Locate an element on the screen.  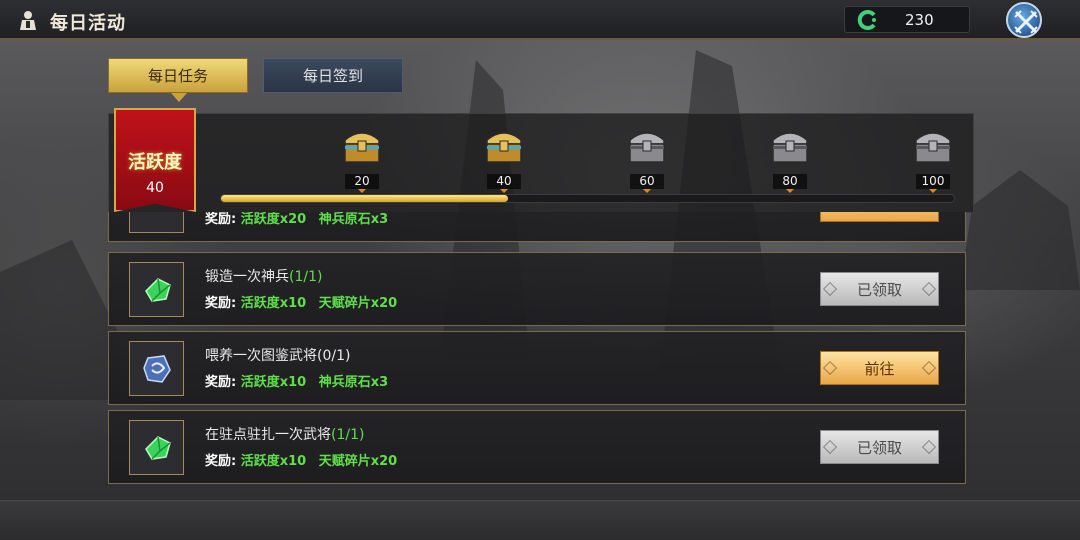
task-progress: (0/1) is located at coordinates (334, 356).